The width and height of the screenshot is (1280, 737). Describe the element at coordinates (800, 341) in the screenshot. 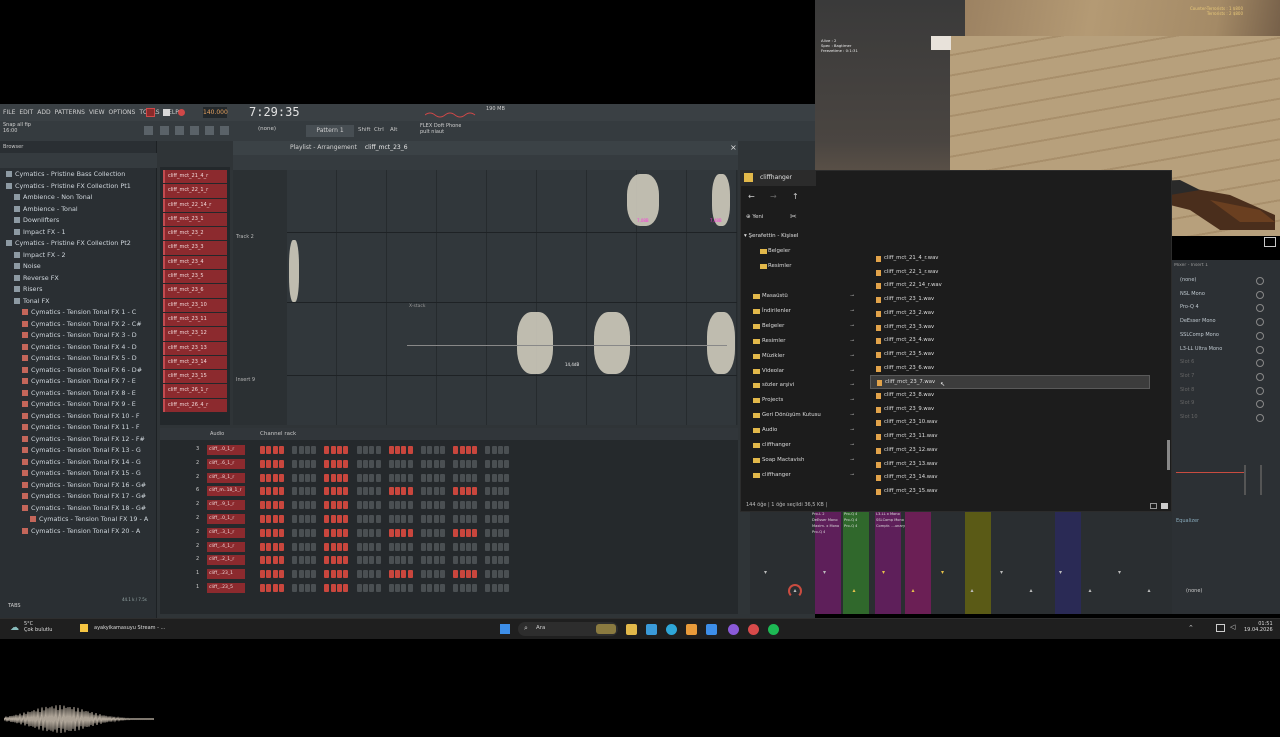

I see `nav-item: Resimler ⊸` at that location.